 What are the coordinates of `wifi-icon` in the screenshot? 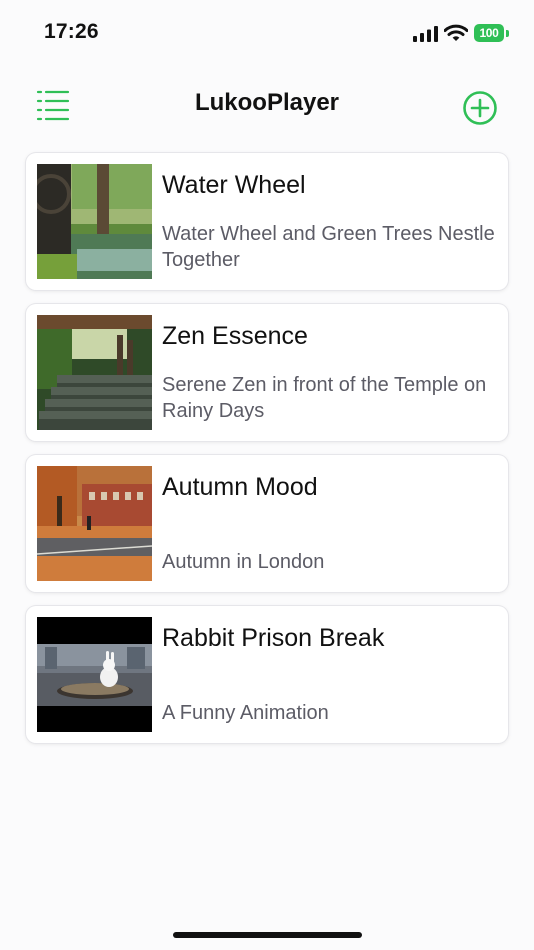 It's located at (456, 32).